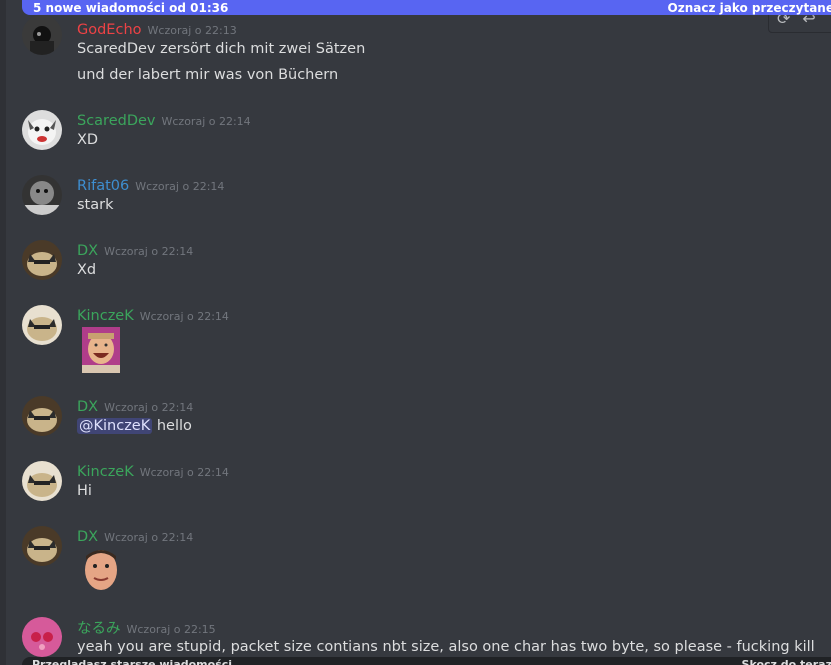 The height and width of the screenshot is (665, 831). I want to click on message-timestamp: Wczoraj o 22:15, so click(171, 629).